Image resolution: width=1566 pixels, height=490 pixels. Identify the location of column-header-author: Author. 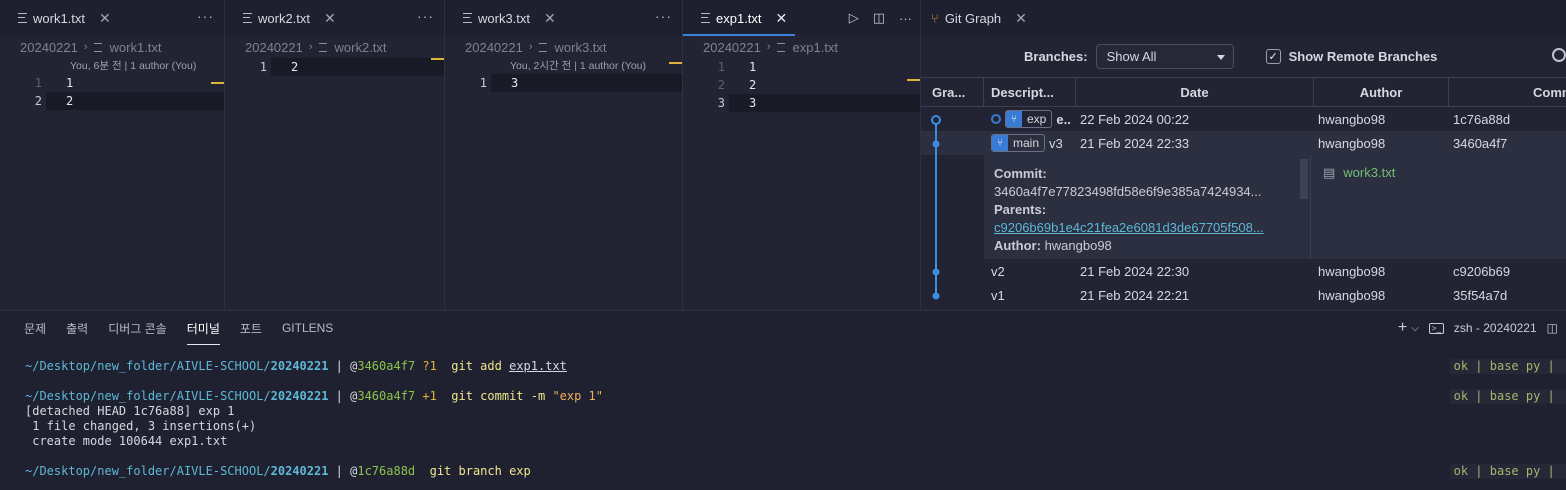
(1381, 92).